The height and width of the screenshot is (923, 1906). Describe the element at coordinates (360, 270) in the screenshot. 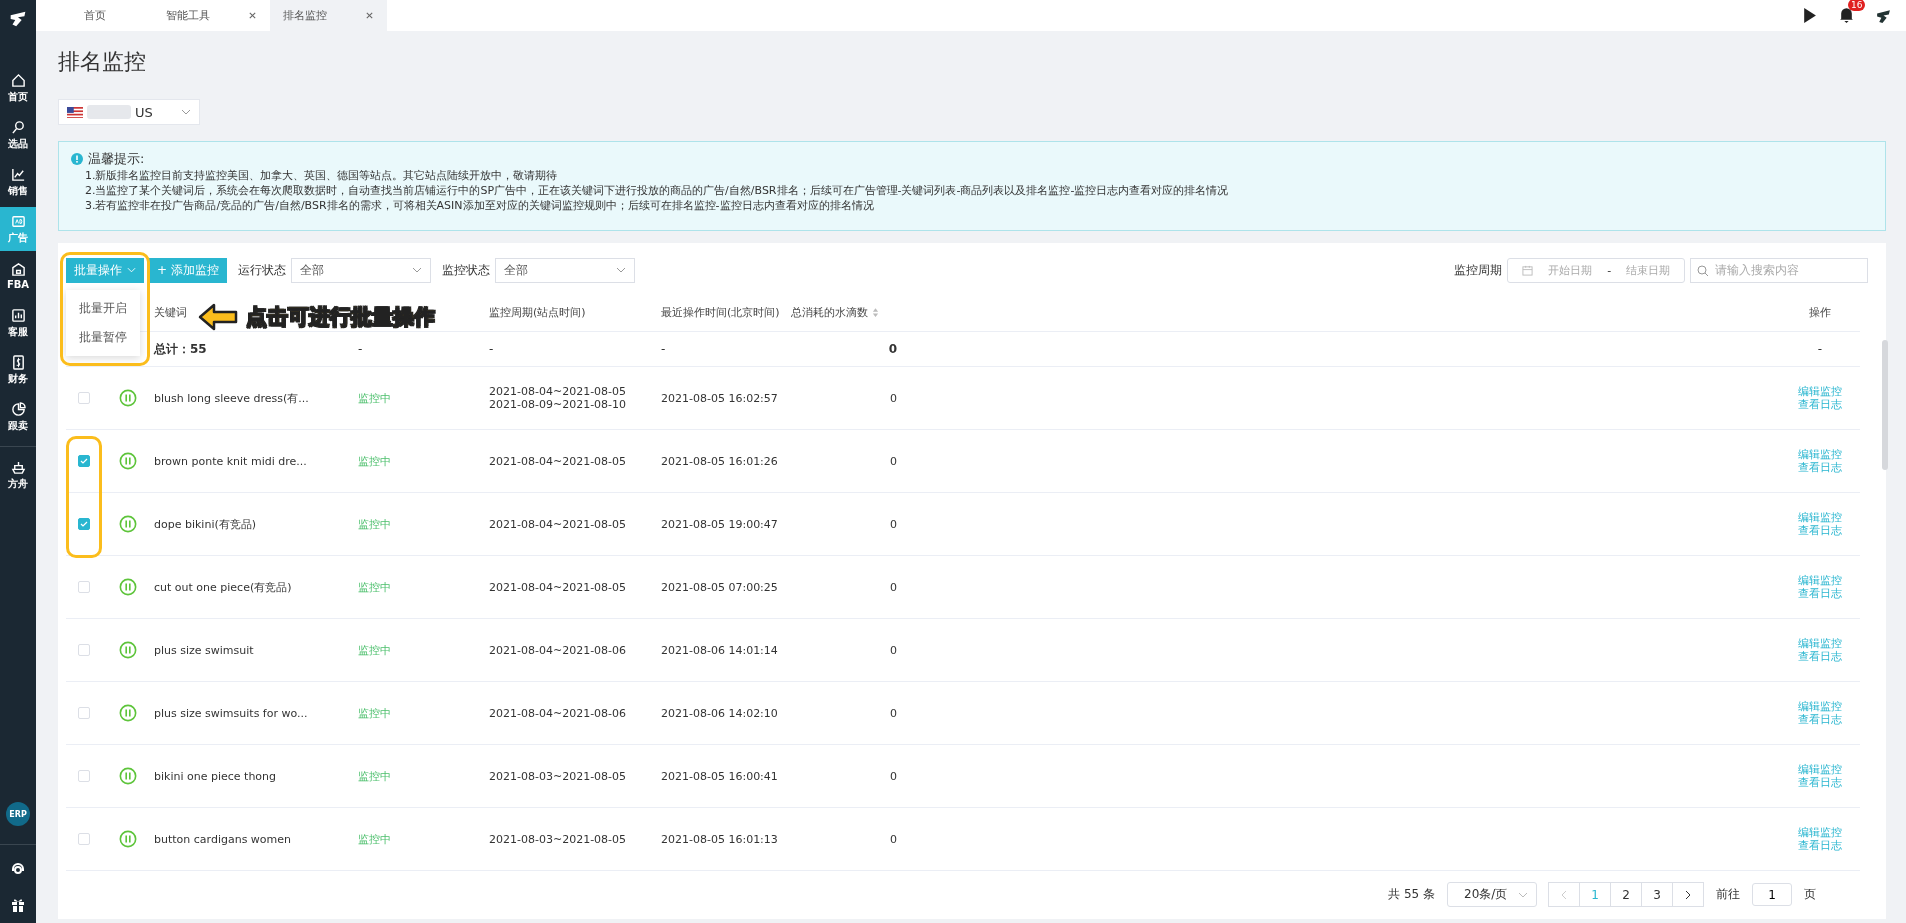

I see `run-status-select: 全部` at that location.